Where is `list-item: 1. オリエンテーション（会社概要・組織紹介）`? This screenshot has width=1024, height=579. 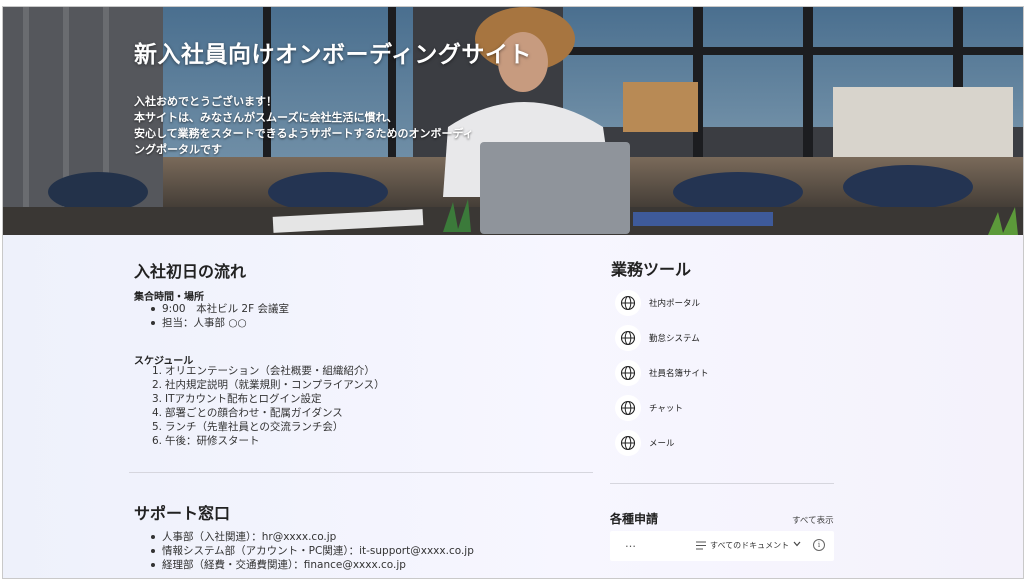
list-item: 1. オリエンテーション（会社概要・組織紹介） is located at coordinates (263, 371).